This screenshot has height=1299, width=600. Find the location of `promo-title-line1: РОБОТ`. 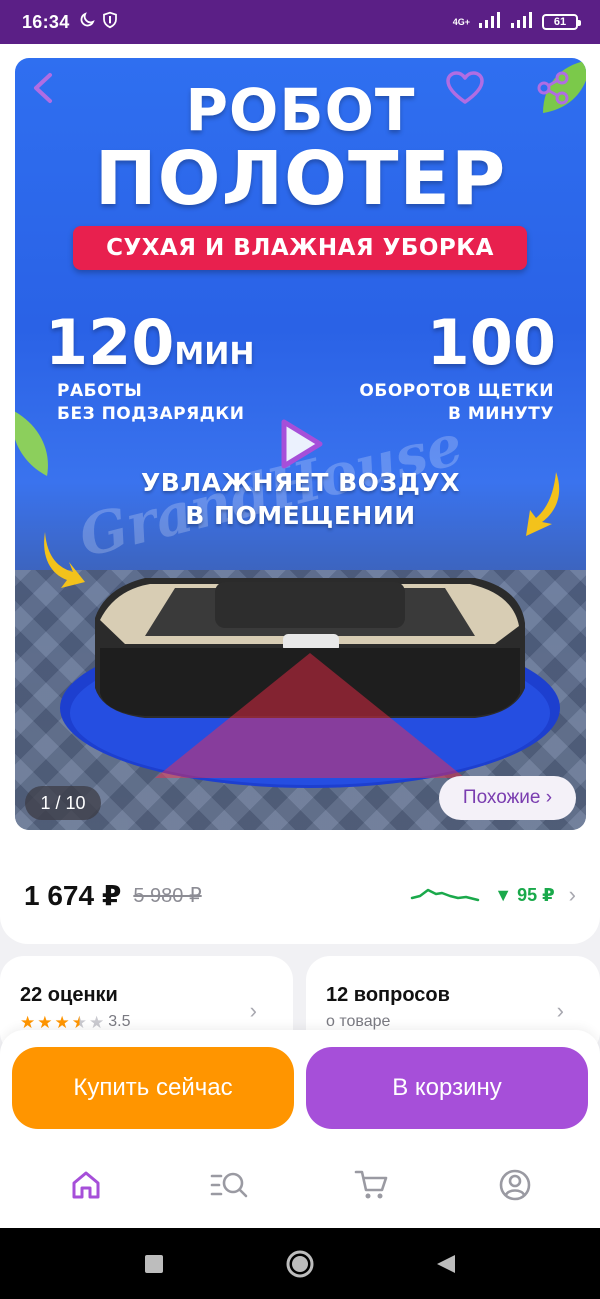

promo-title-line1: РОБОТ is located at coordinates (300, 110).